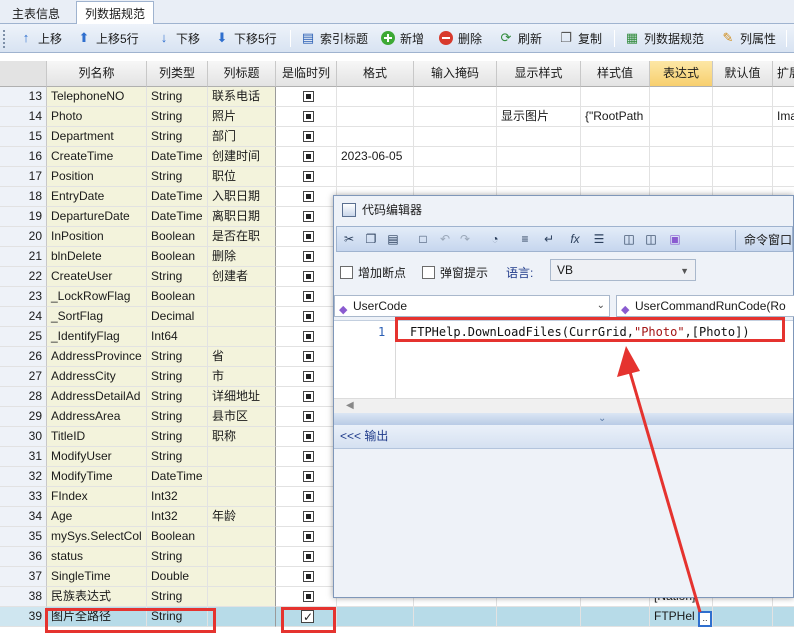  Describe the element at coordinates (455, 74) in the screenshot. I see `header-input-mask: 输入掩码` at that location.